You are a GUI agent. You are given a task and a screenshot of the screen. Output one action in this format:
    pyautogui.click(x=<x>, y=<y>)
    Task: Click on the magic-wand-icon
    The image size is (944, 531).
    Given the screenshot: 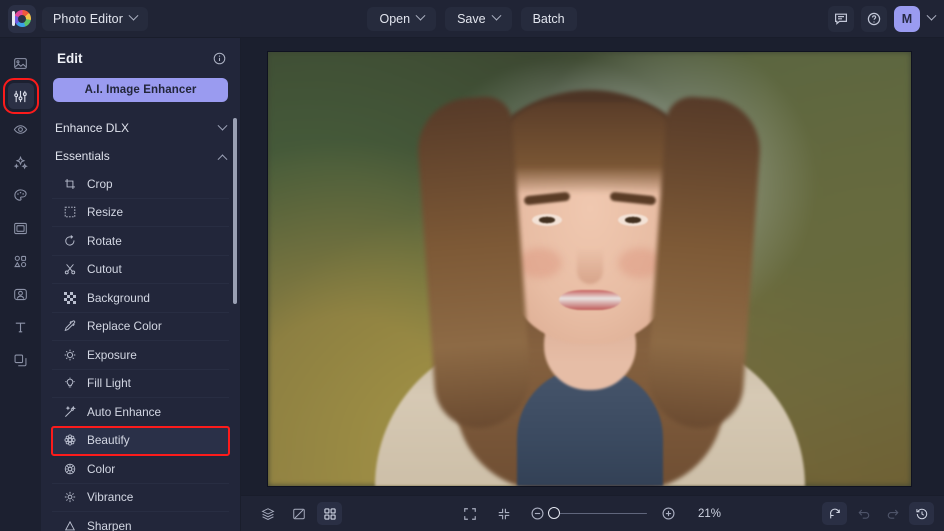 What is the action you would take?
    pyautogui.click(x=69, y=411)
    